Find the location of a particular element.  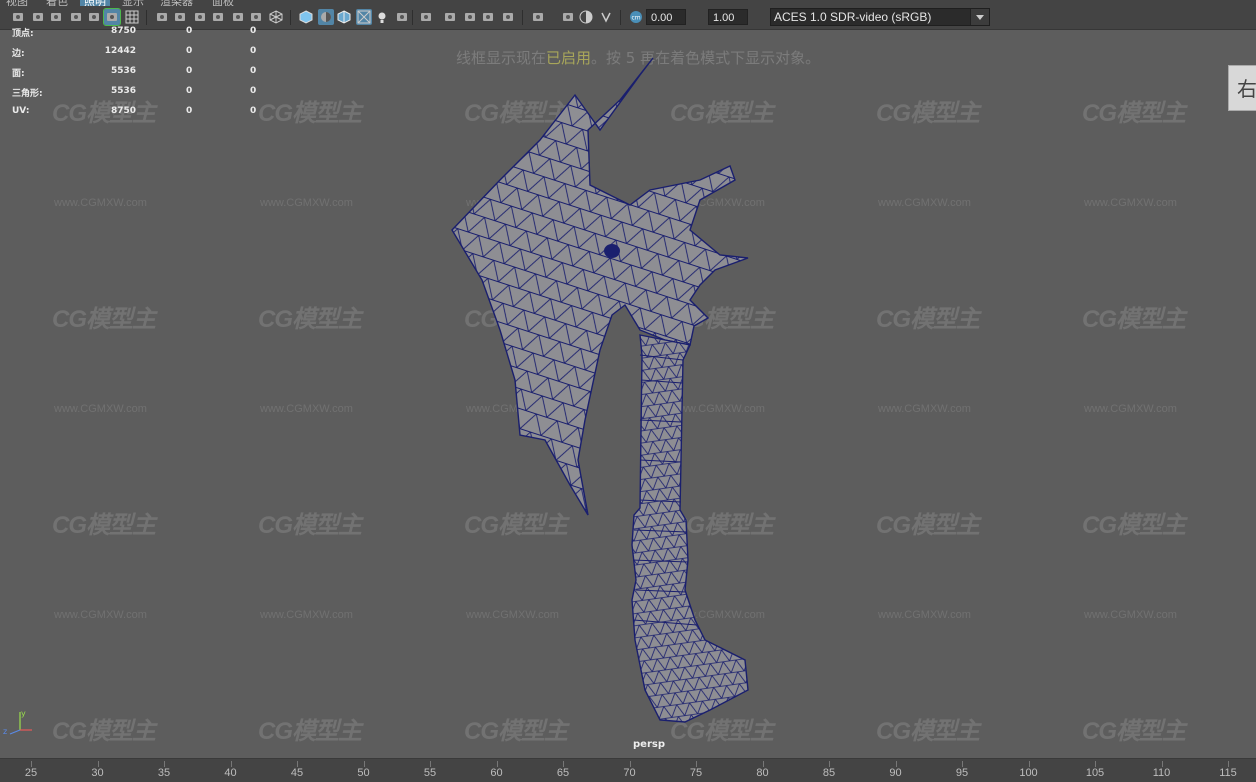

camera-name: persp is located at coordinates (649, 744).